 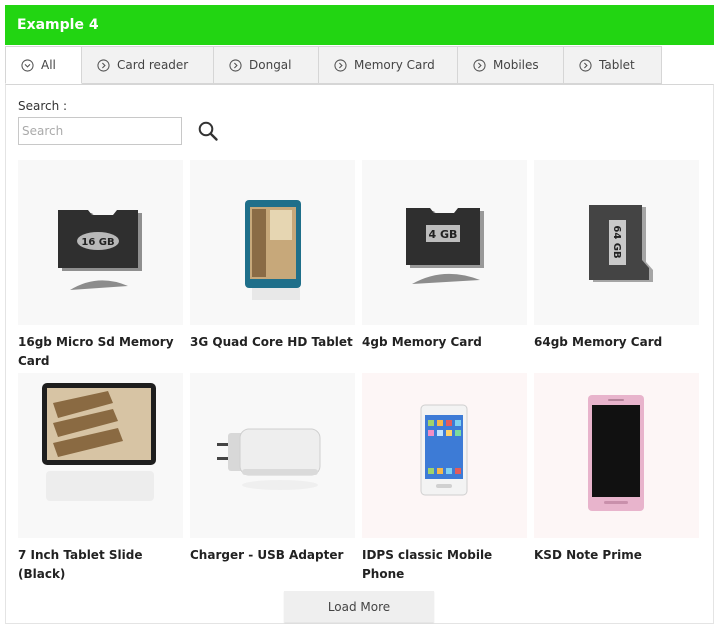 I want to click on product-name: IDPS classic Mobile Phone, so click(x=444, y=565).